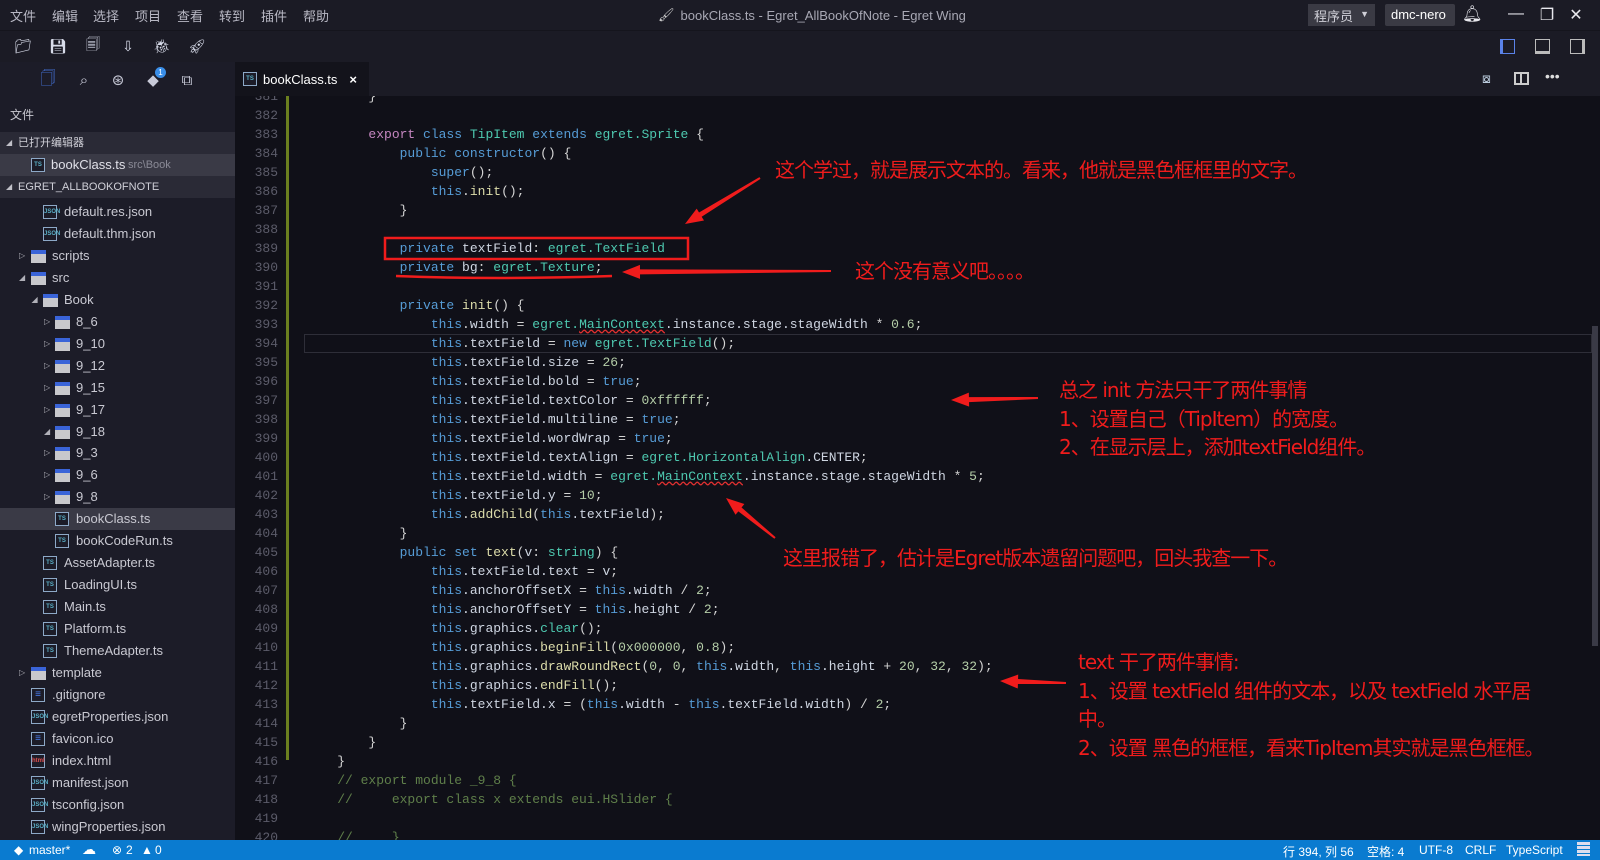  I want to click on error-icon: ⊗, so click(117, 850).